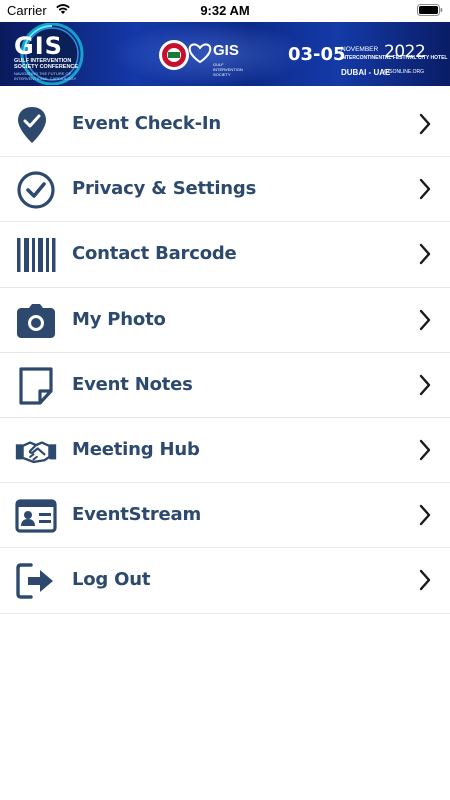 Image resolution: width=450 pixels, height=800 pixels. Describe the element at coordinates (36, 190) in the screenshot. I see `check-circle-icon` at that location.